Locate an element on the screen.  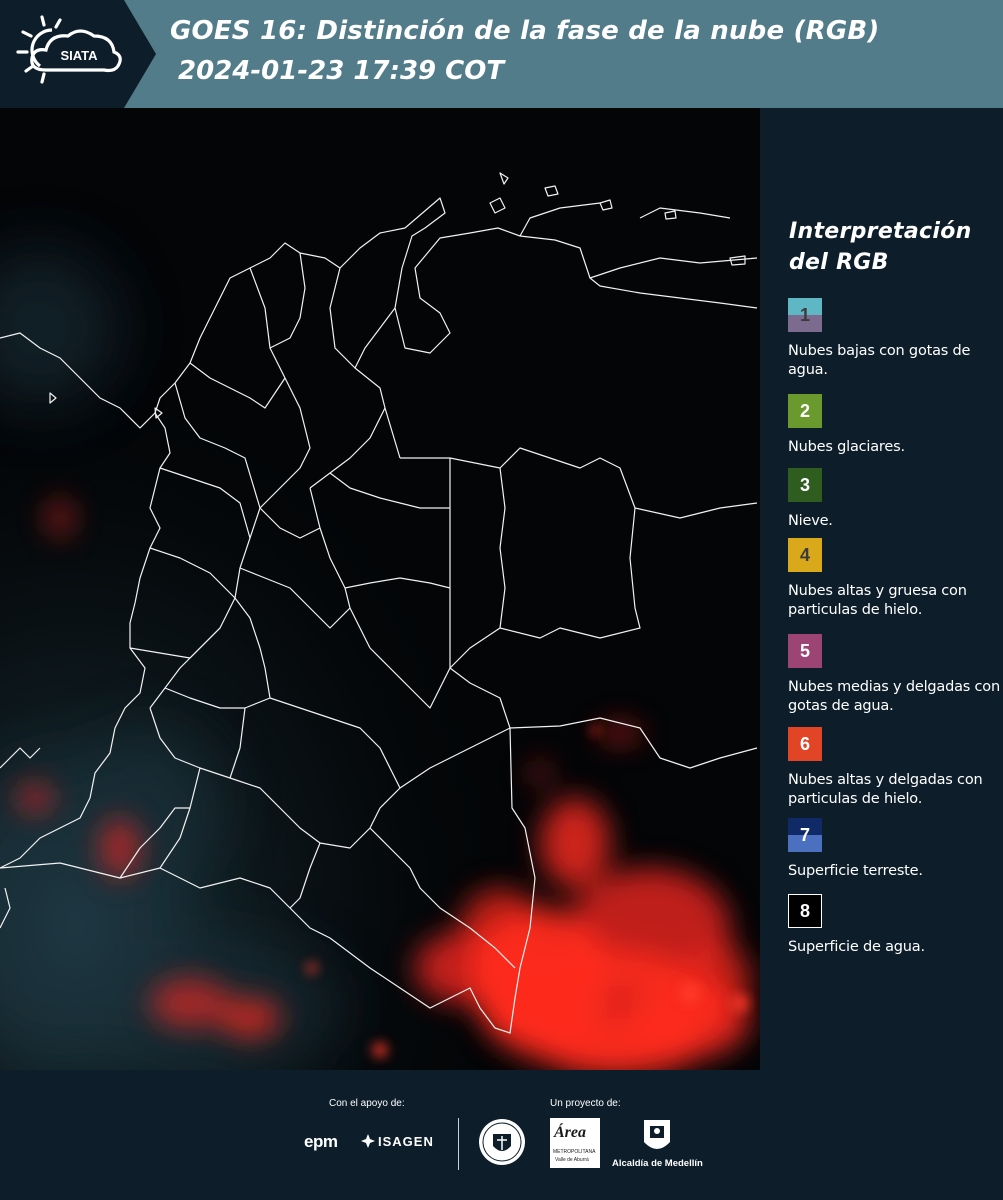
alcaldia-label: Alcaldía de Medellín is located at coordinates (657, 1163).